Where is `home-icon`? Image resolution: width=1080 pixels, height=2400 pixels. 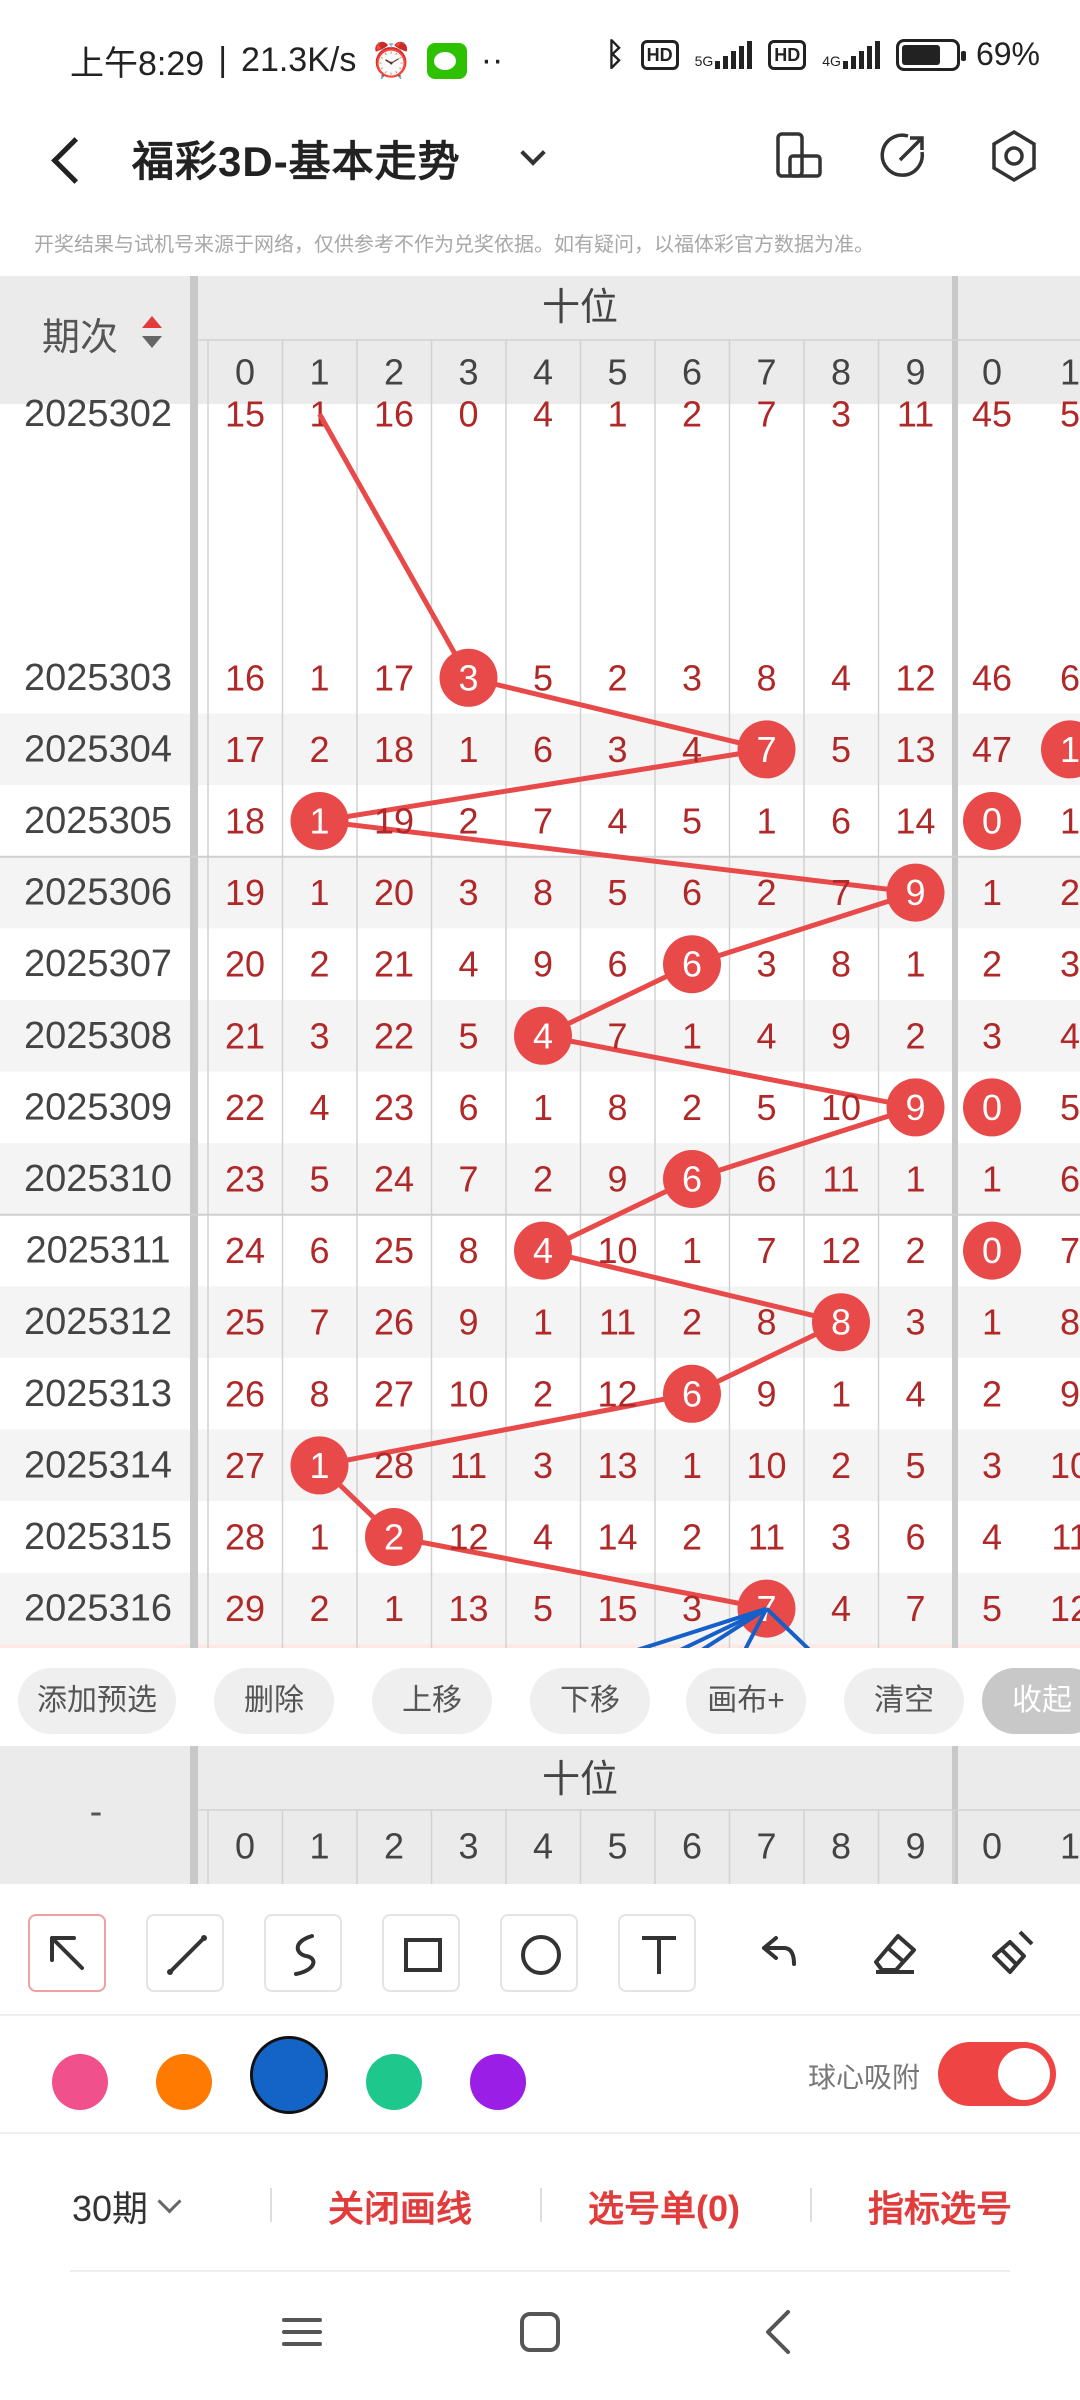
home-icon is located at coordinates (540, 2332).